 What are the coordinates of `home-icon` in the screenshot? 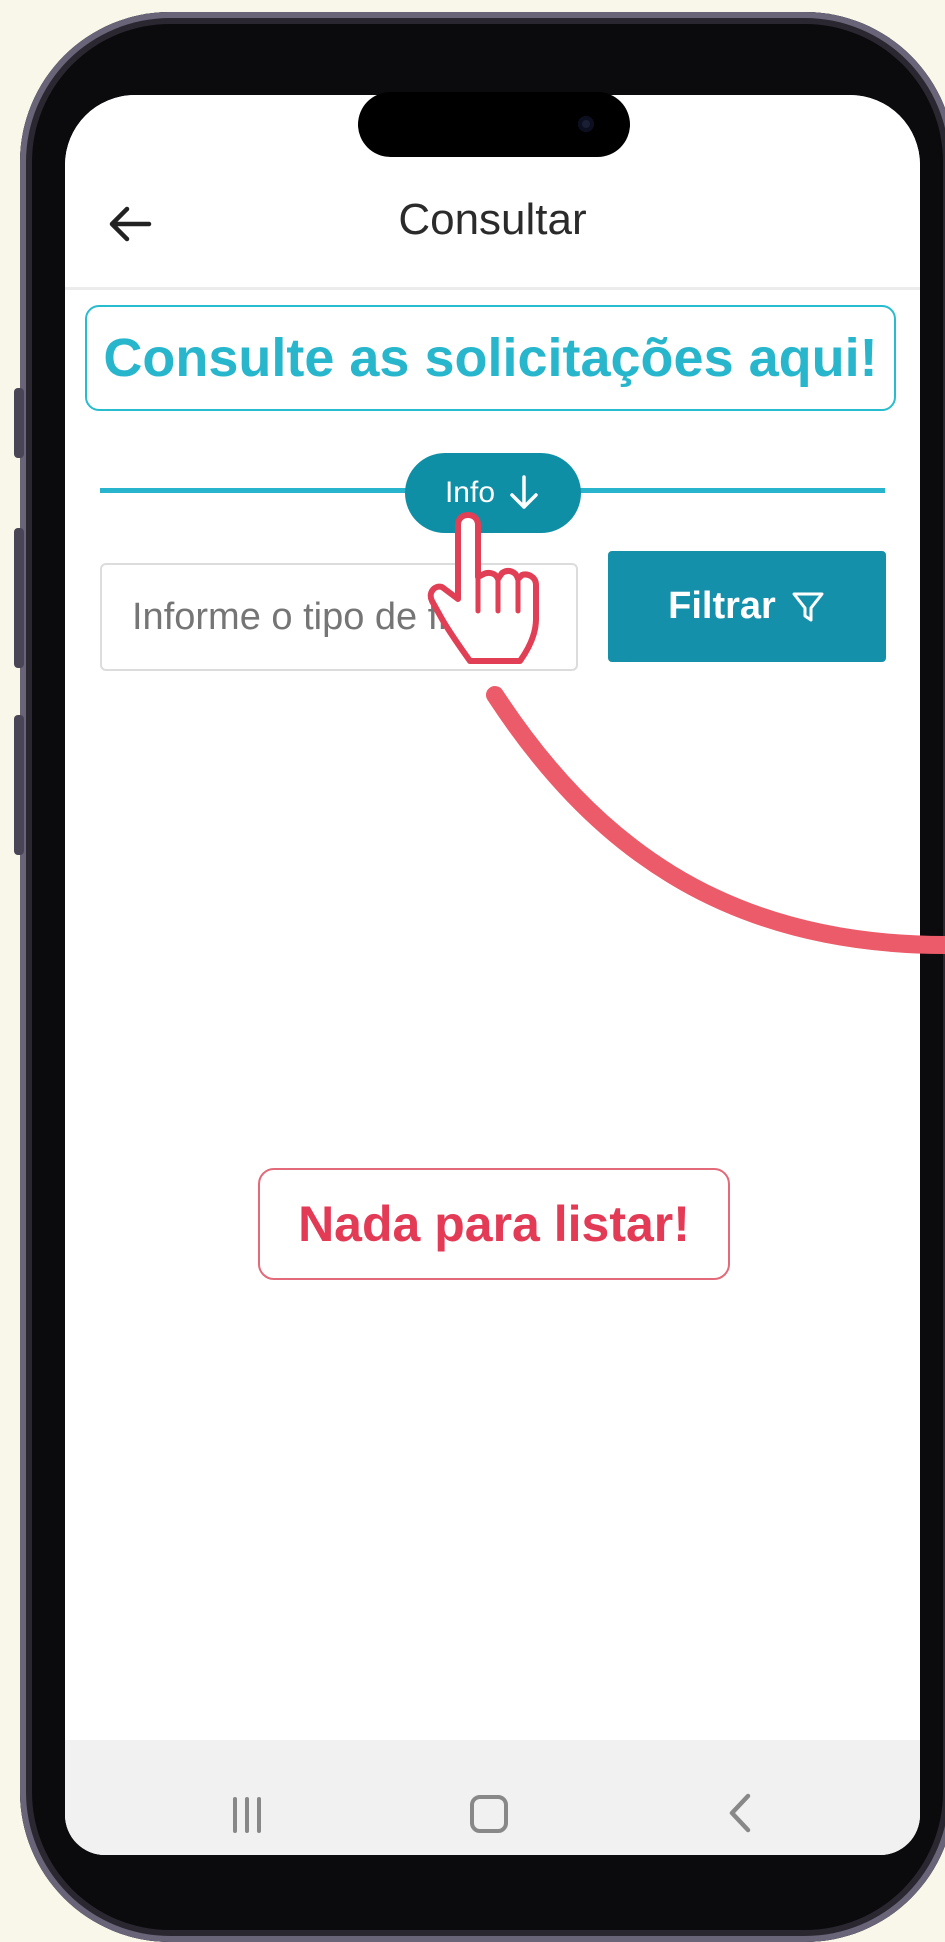 It's located at (489, 1814).